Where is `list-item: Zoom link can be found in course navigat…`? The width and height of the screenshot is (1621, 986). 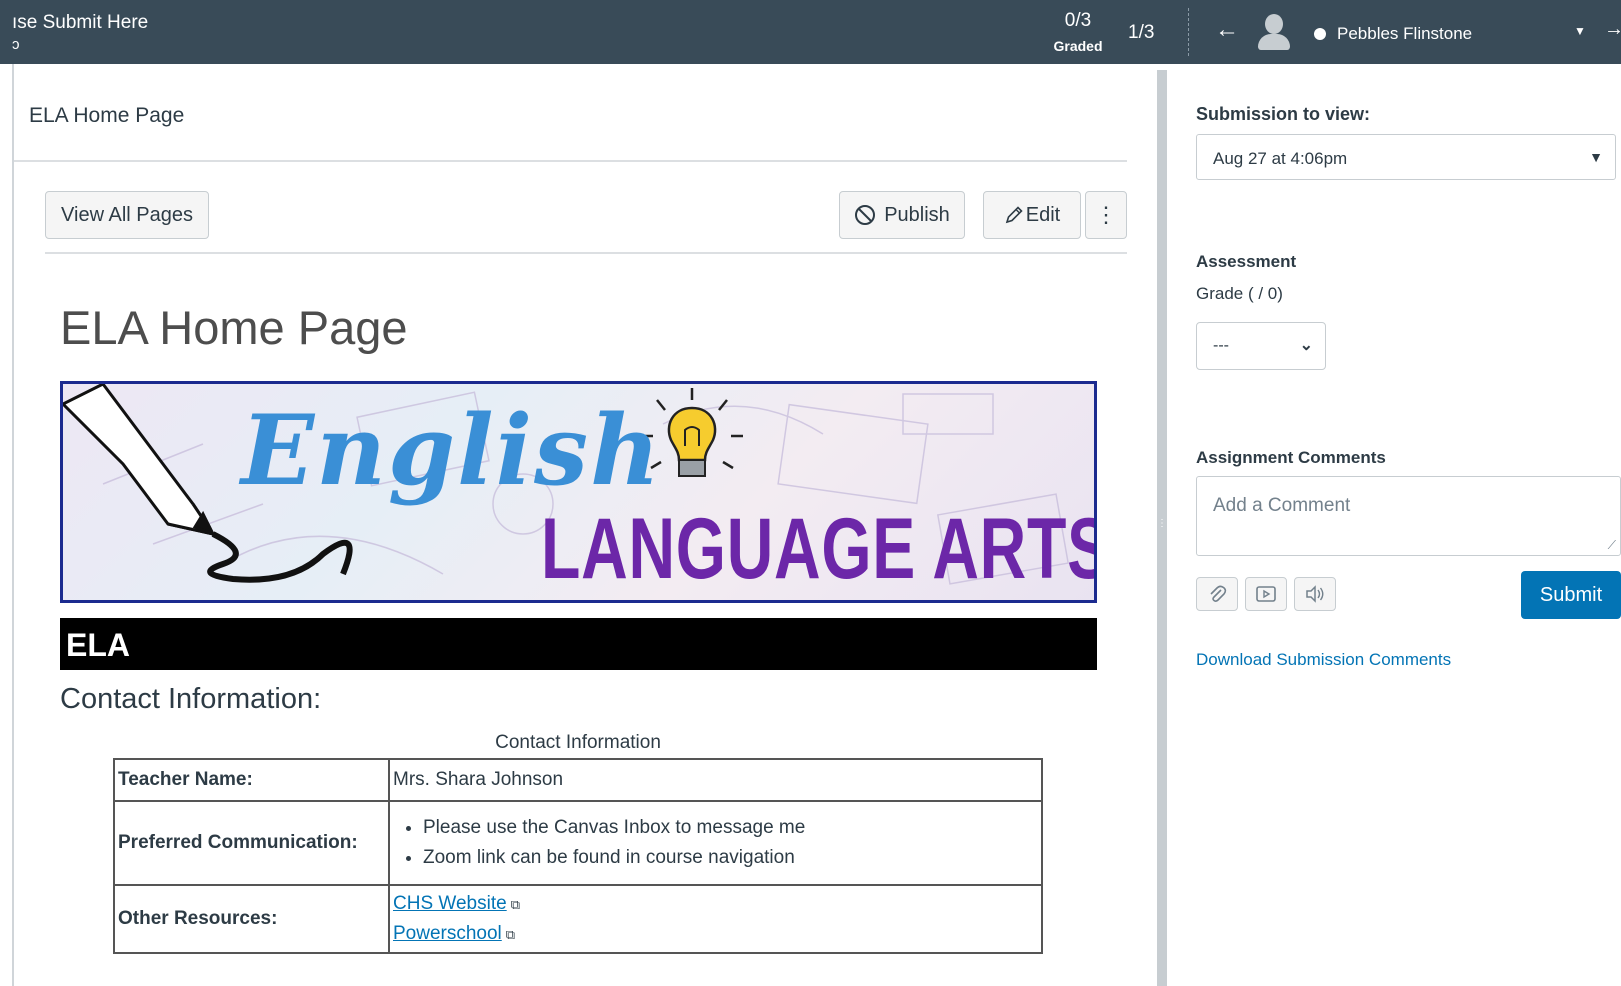
list-item: Zoom link can be found in course navigat… is located at coordinates (730, 858).